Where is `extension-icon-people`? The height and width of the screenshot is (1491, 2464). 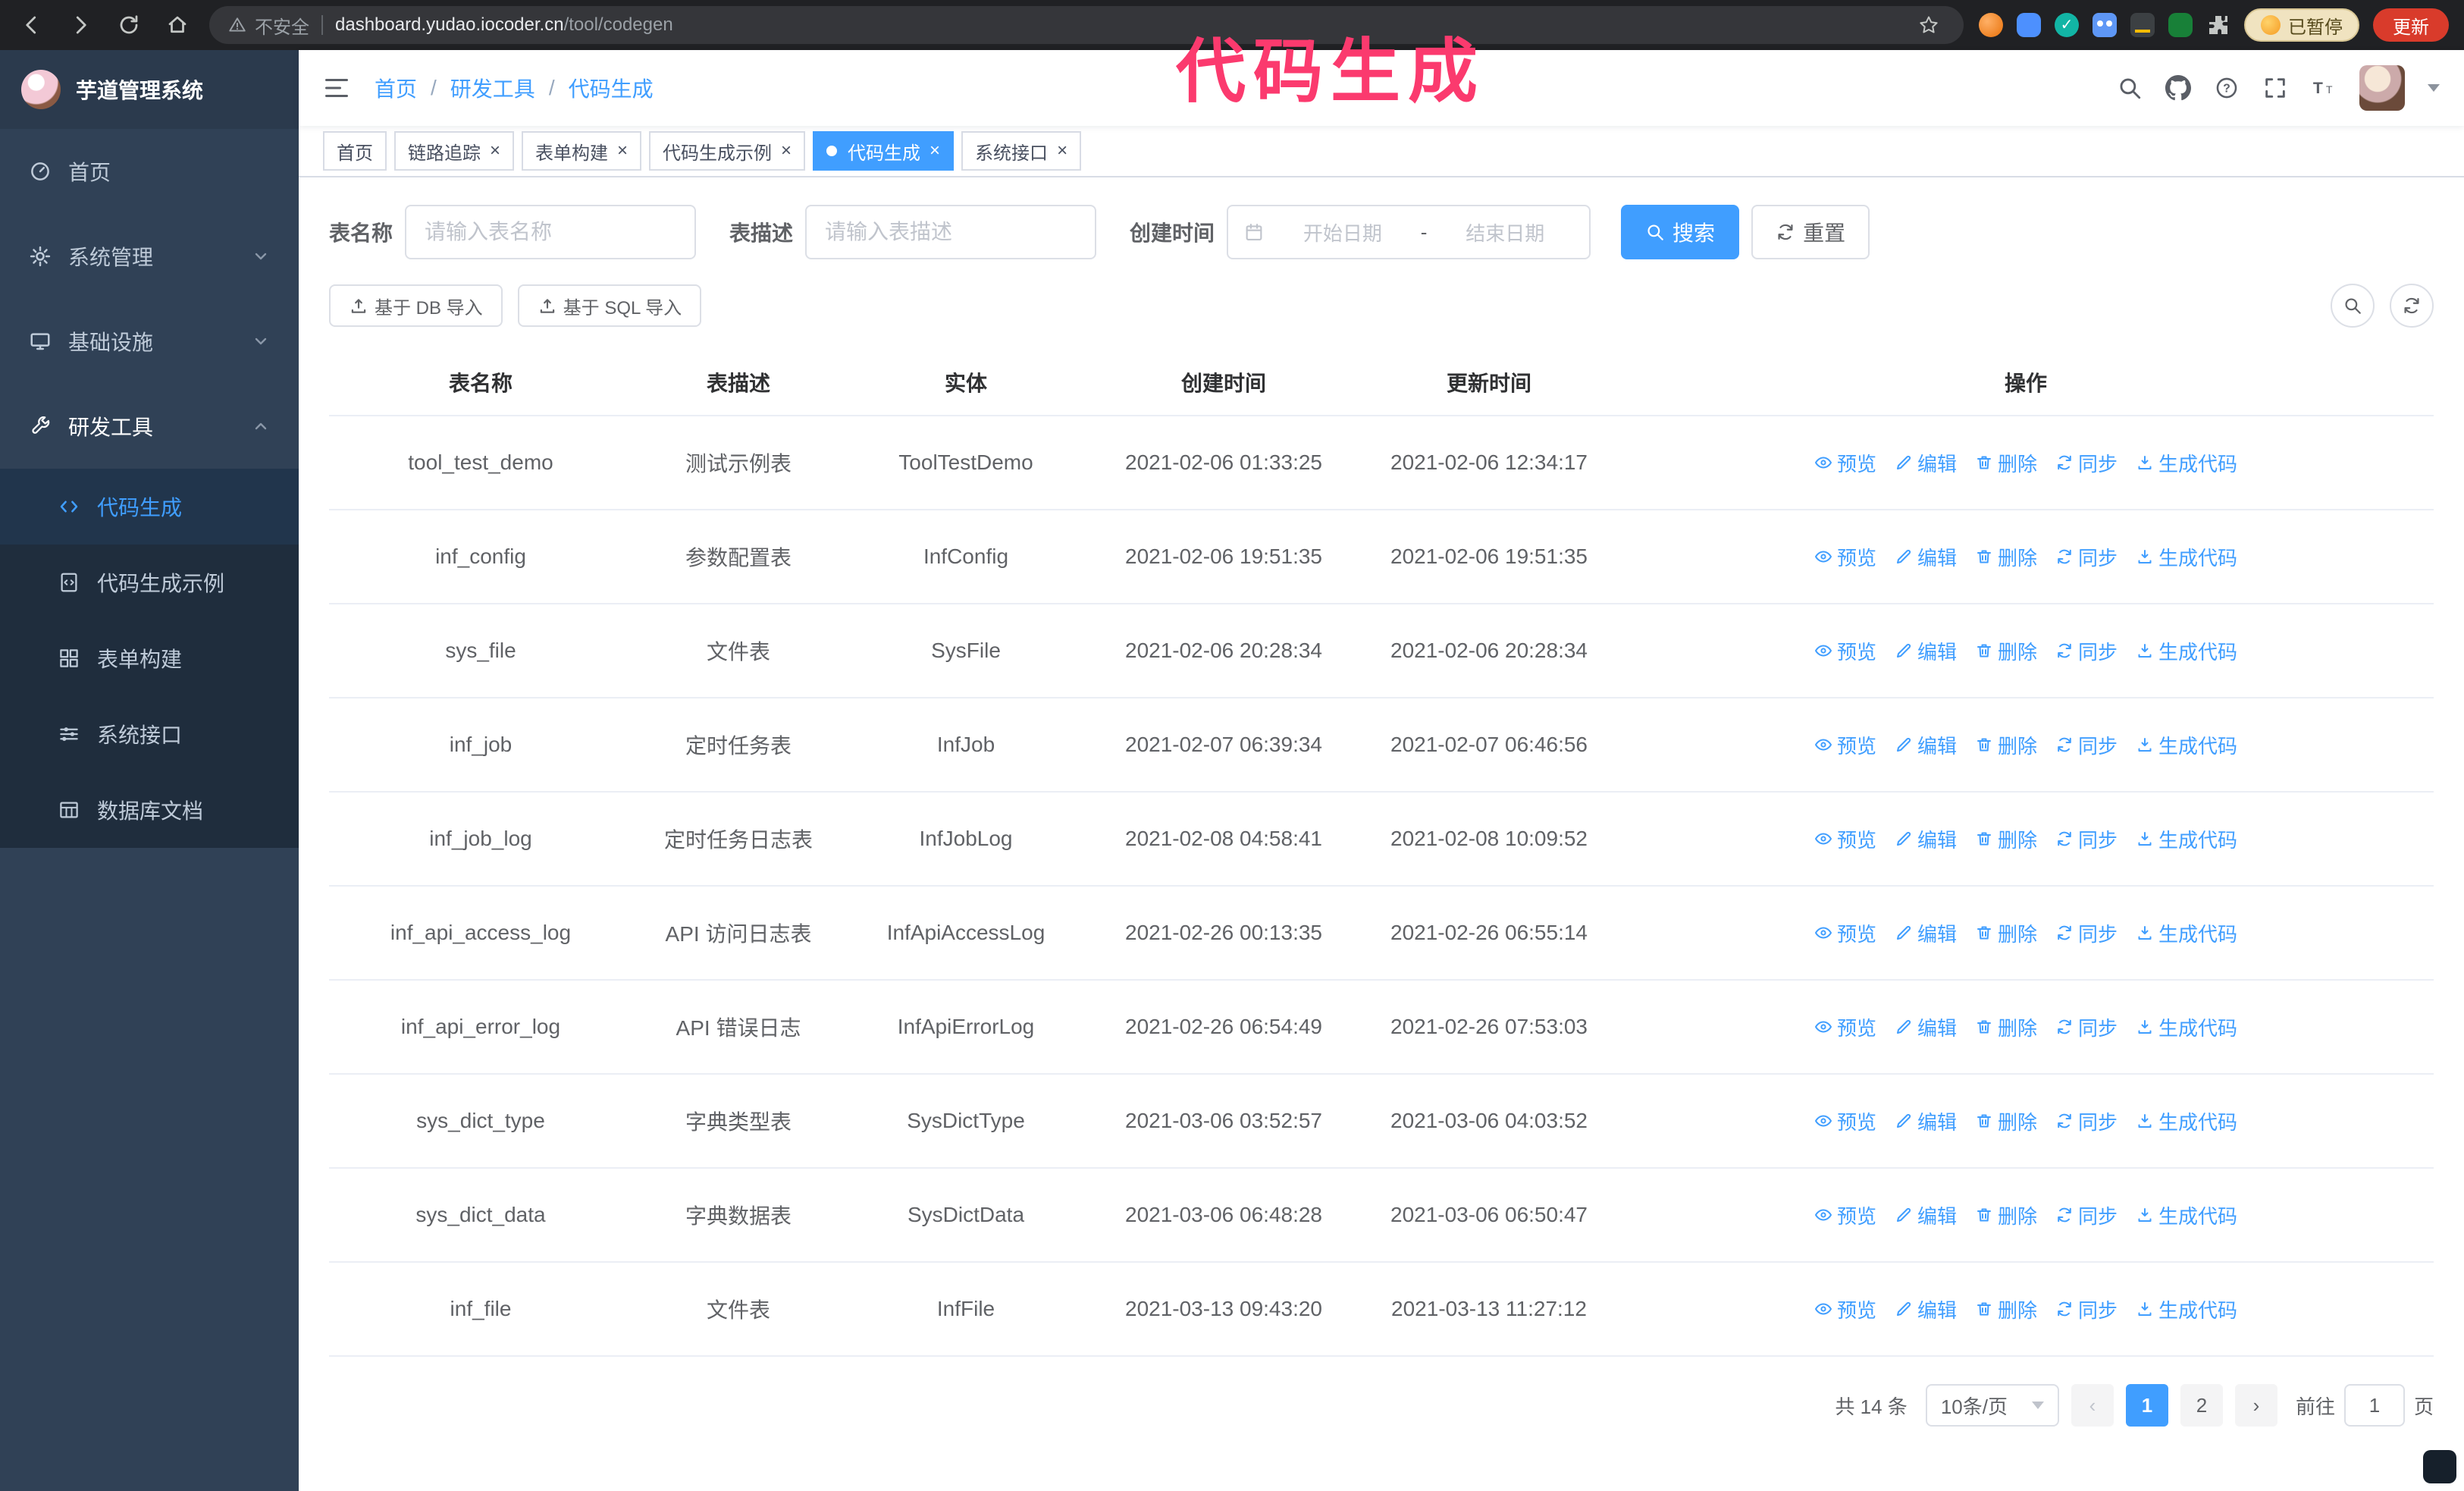 extension-icon-people is located at coordinates (2105, 25).